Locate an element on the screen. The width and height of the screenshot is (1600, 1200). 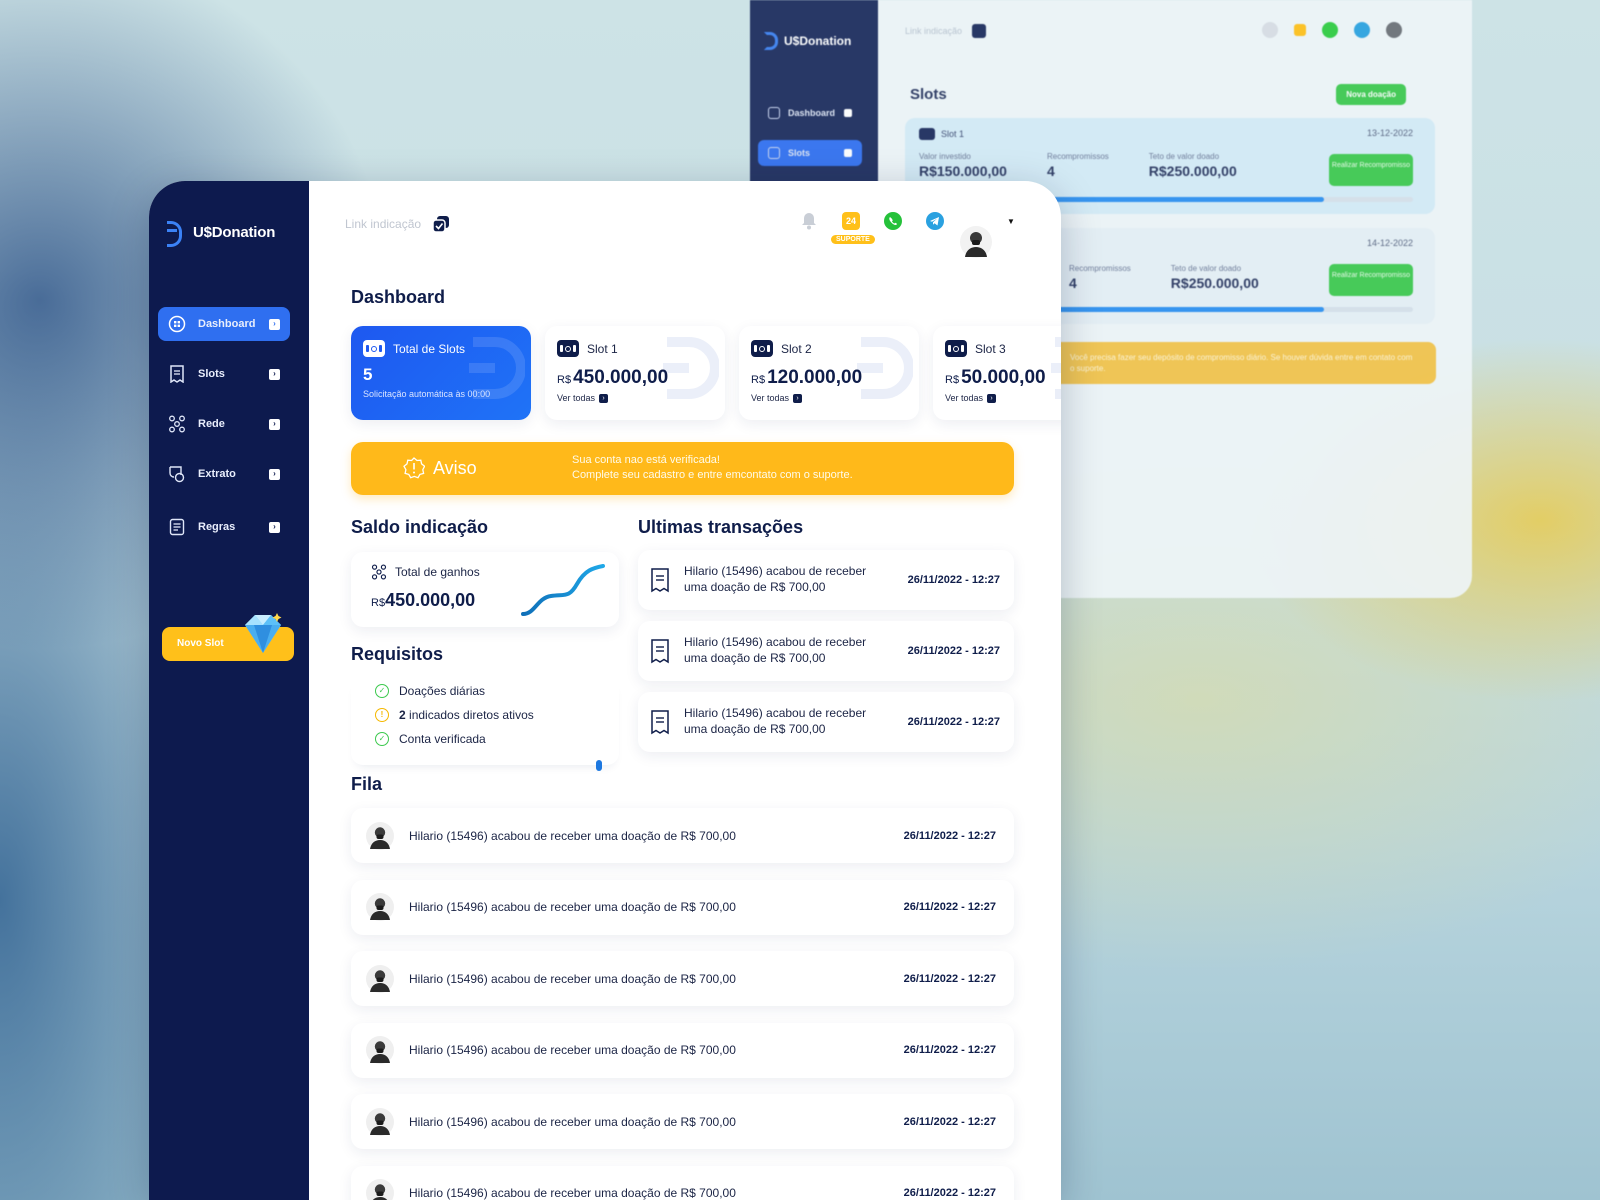
commit-label: Recompromissos is located at coordinates (1100, 268).